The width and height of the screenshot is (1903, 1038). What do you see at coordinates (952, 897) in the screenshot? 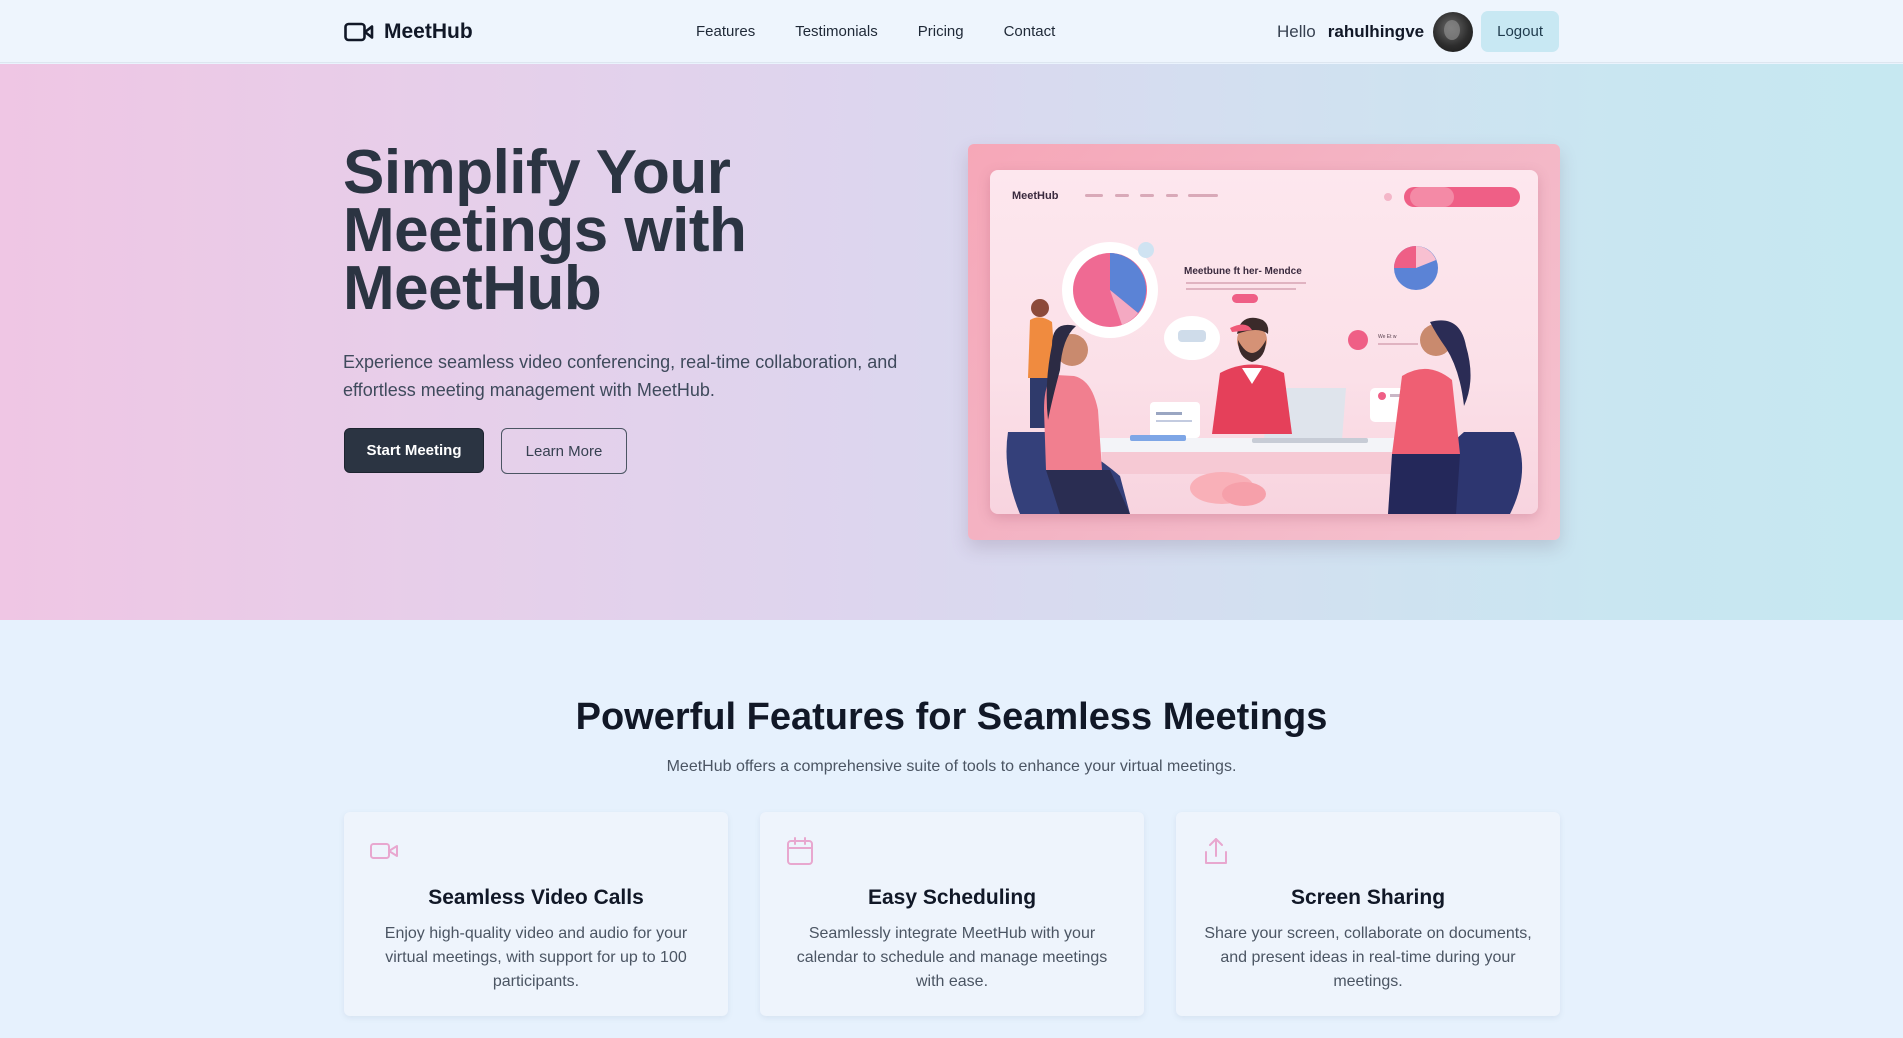
I see `feature-card-title: Easy Scheduling` at bounding box center [952, 897].